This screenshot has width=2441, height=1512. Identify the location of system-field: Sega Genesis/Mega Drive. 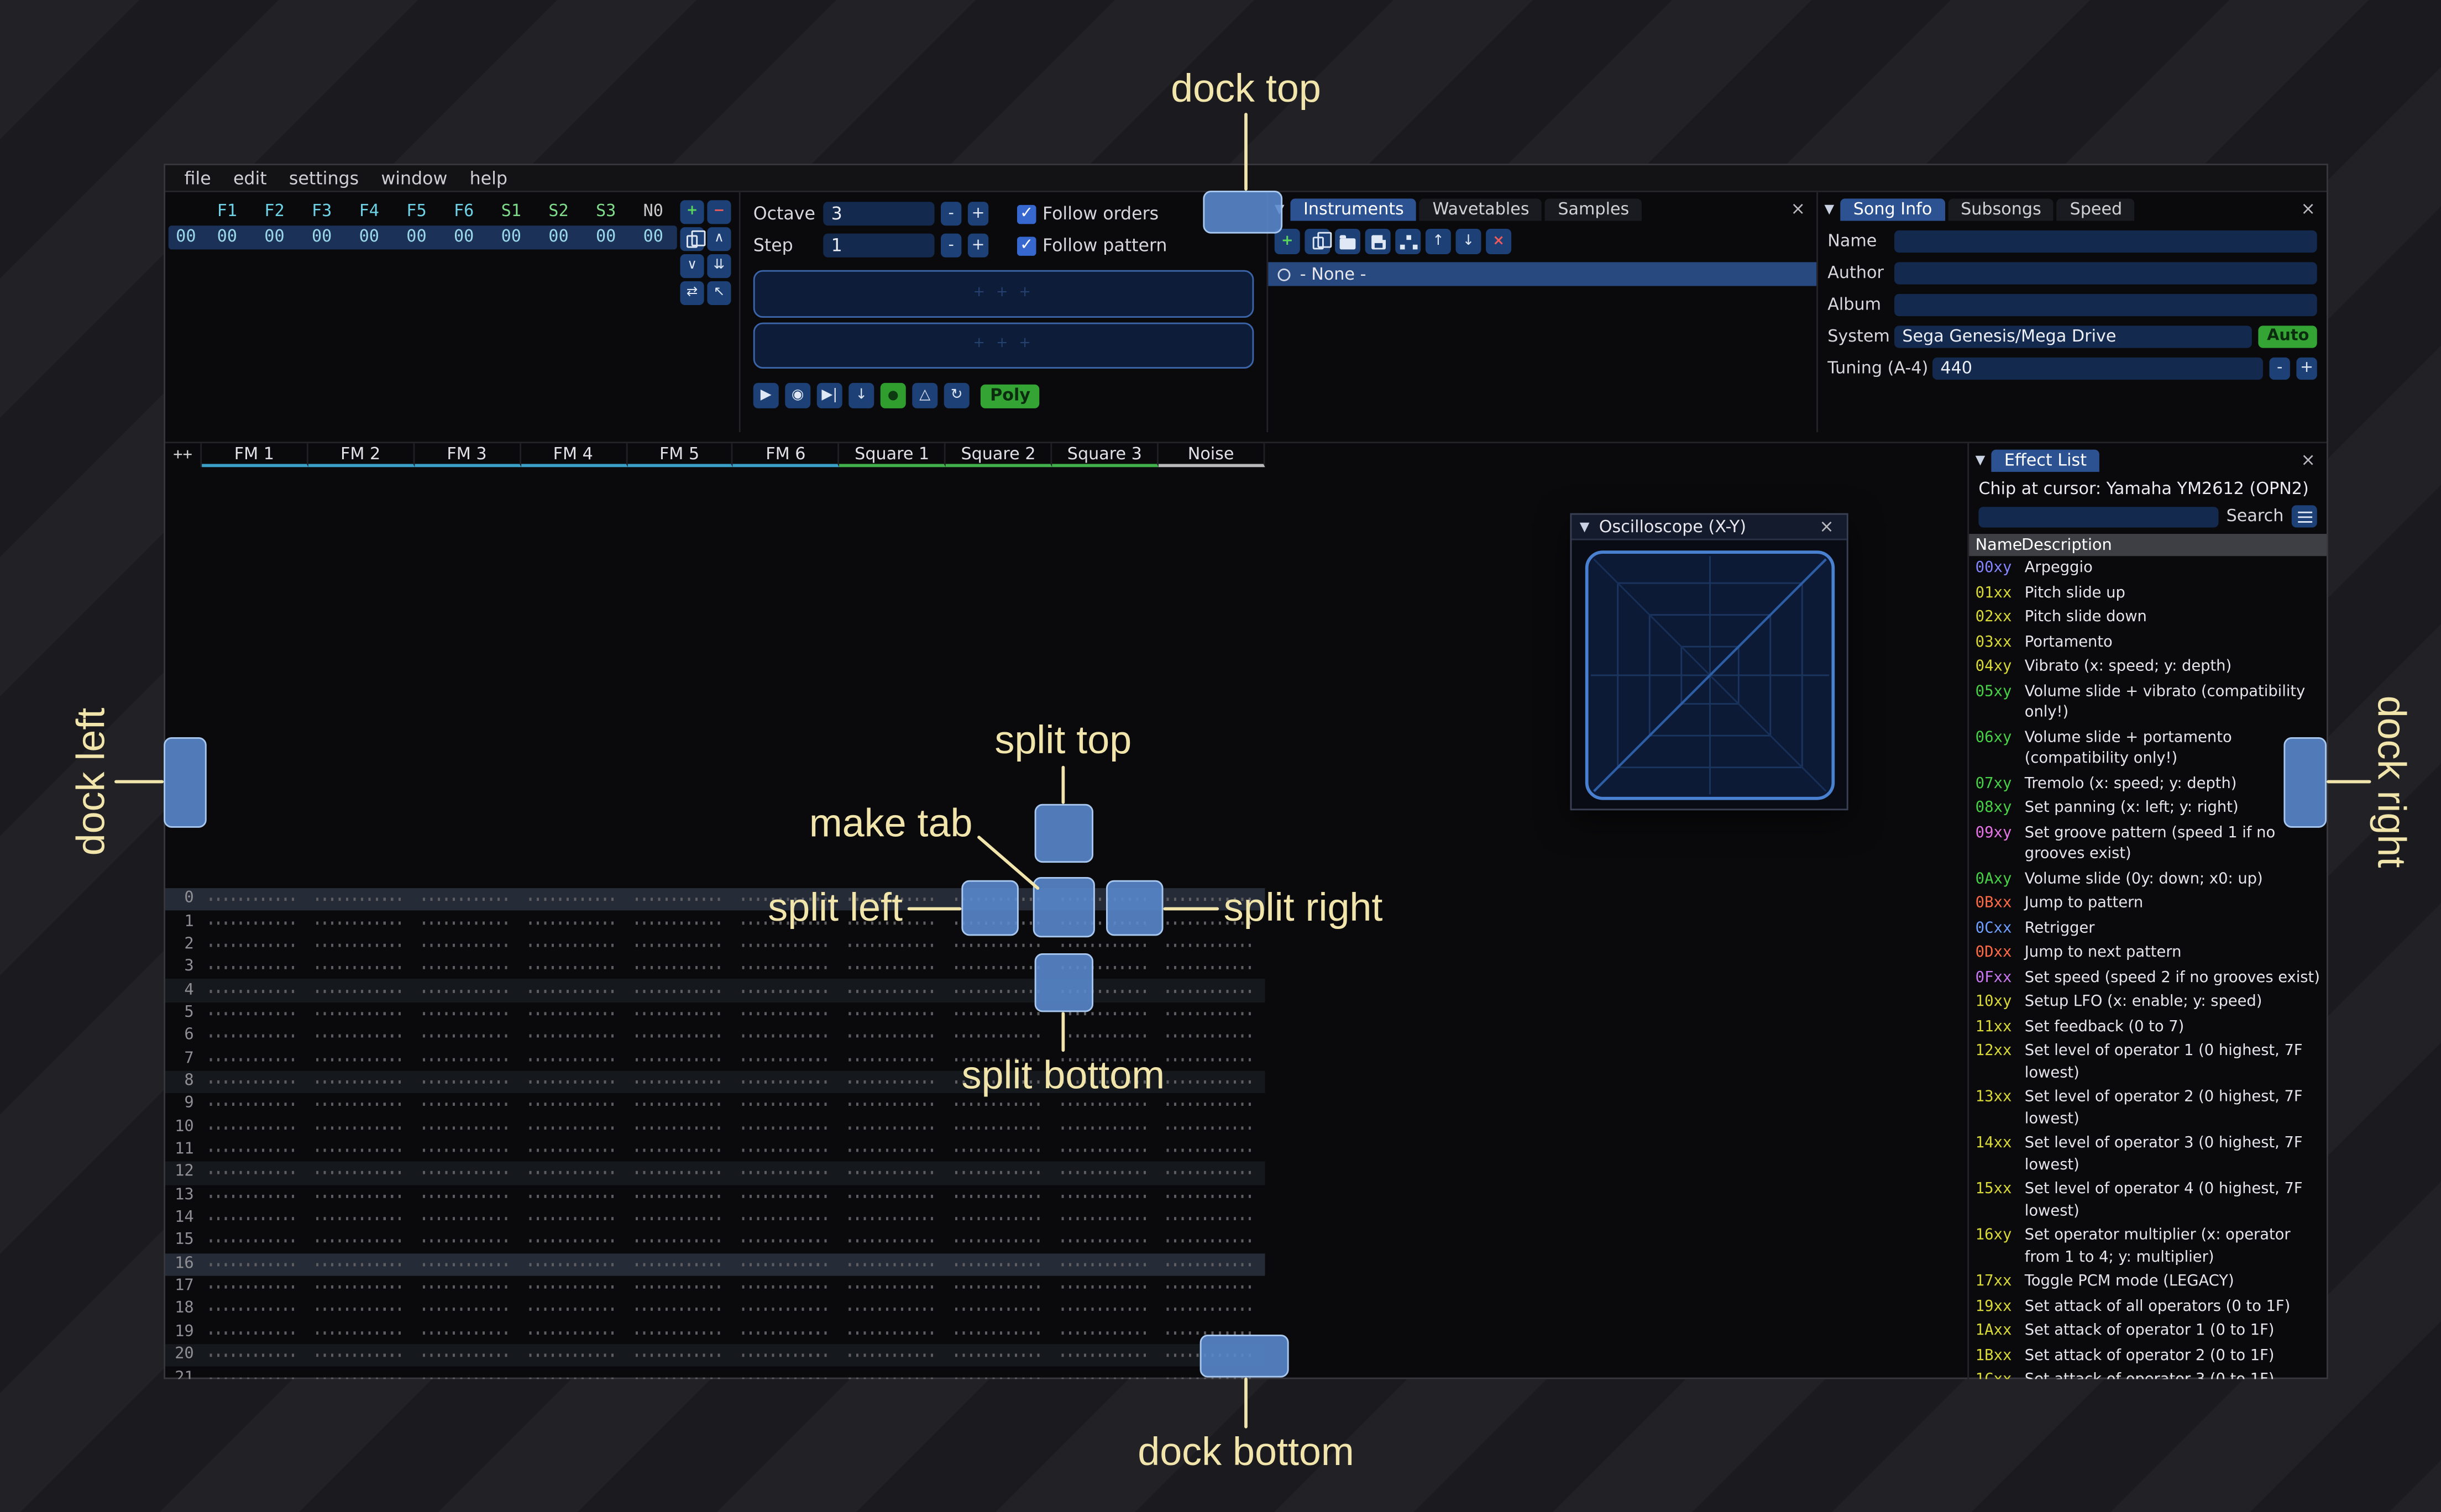
(2073, 336).